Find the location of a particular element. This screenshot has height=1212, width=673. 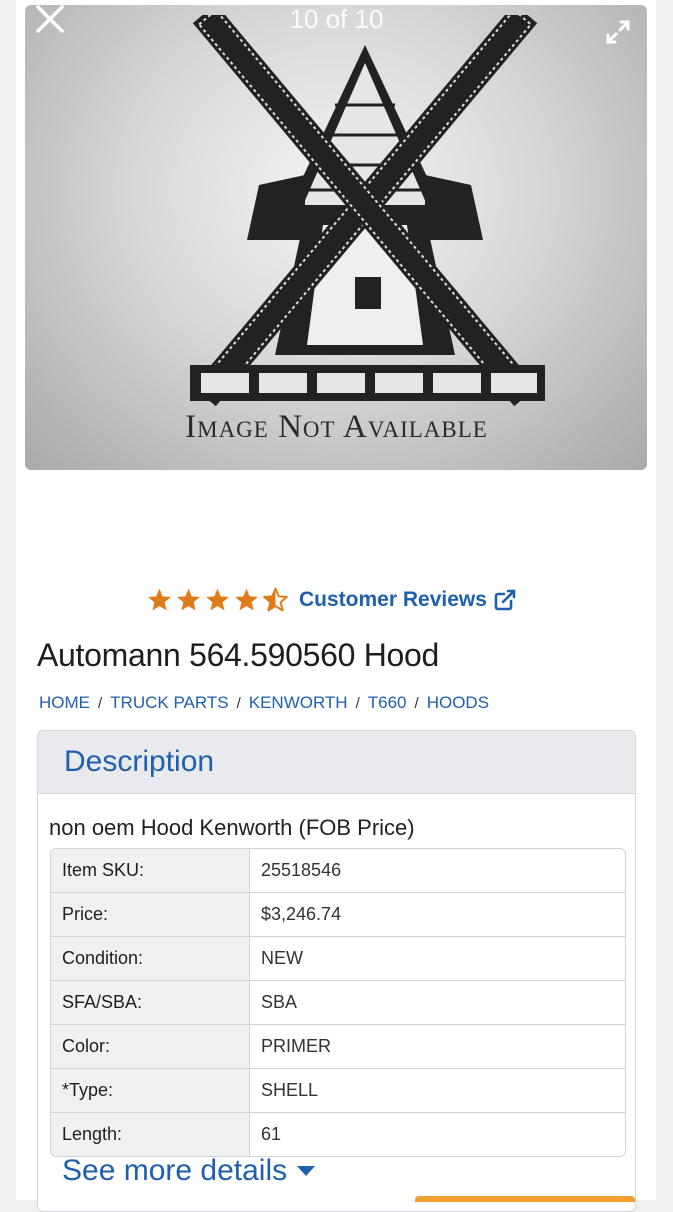

description-heading: Description is located at coordinates (139, 761).